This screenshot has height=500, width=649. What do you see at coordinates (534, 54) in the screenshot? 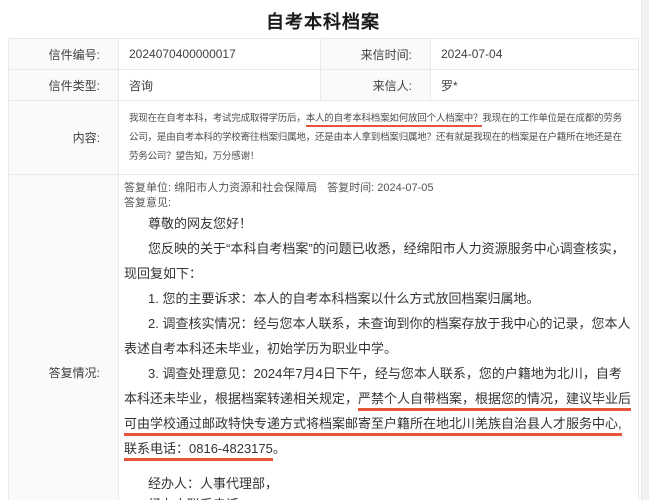
I see `letter-date-value: 2024-07-04` at bounding box center [534, 54].